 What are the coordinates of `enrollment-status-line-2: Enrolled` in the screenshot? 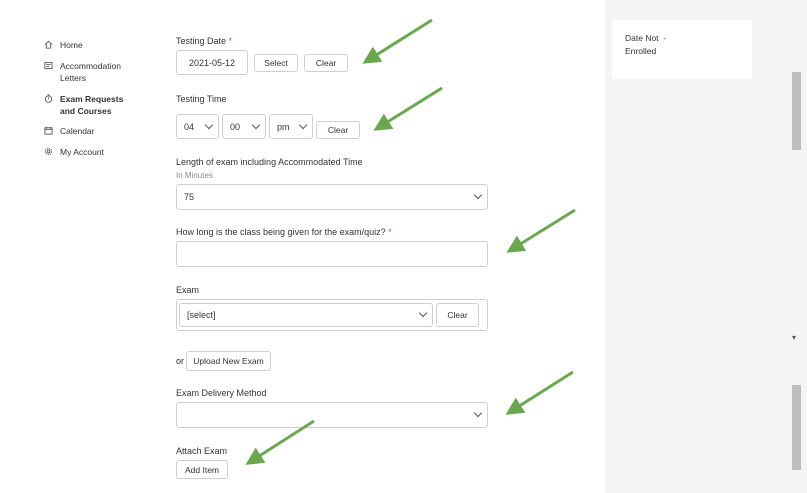 It's located at (641, 51).